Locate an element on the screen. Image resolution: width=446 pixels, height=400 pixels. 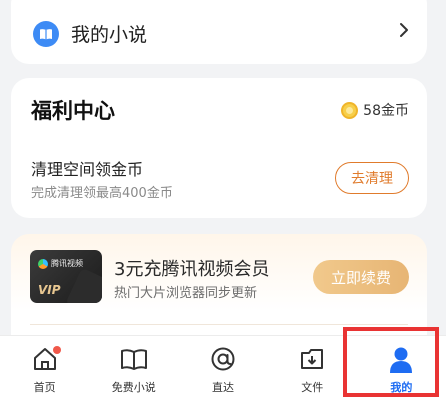
coin-icon is located at coordinates (350, 110).